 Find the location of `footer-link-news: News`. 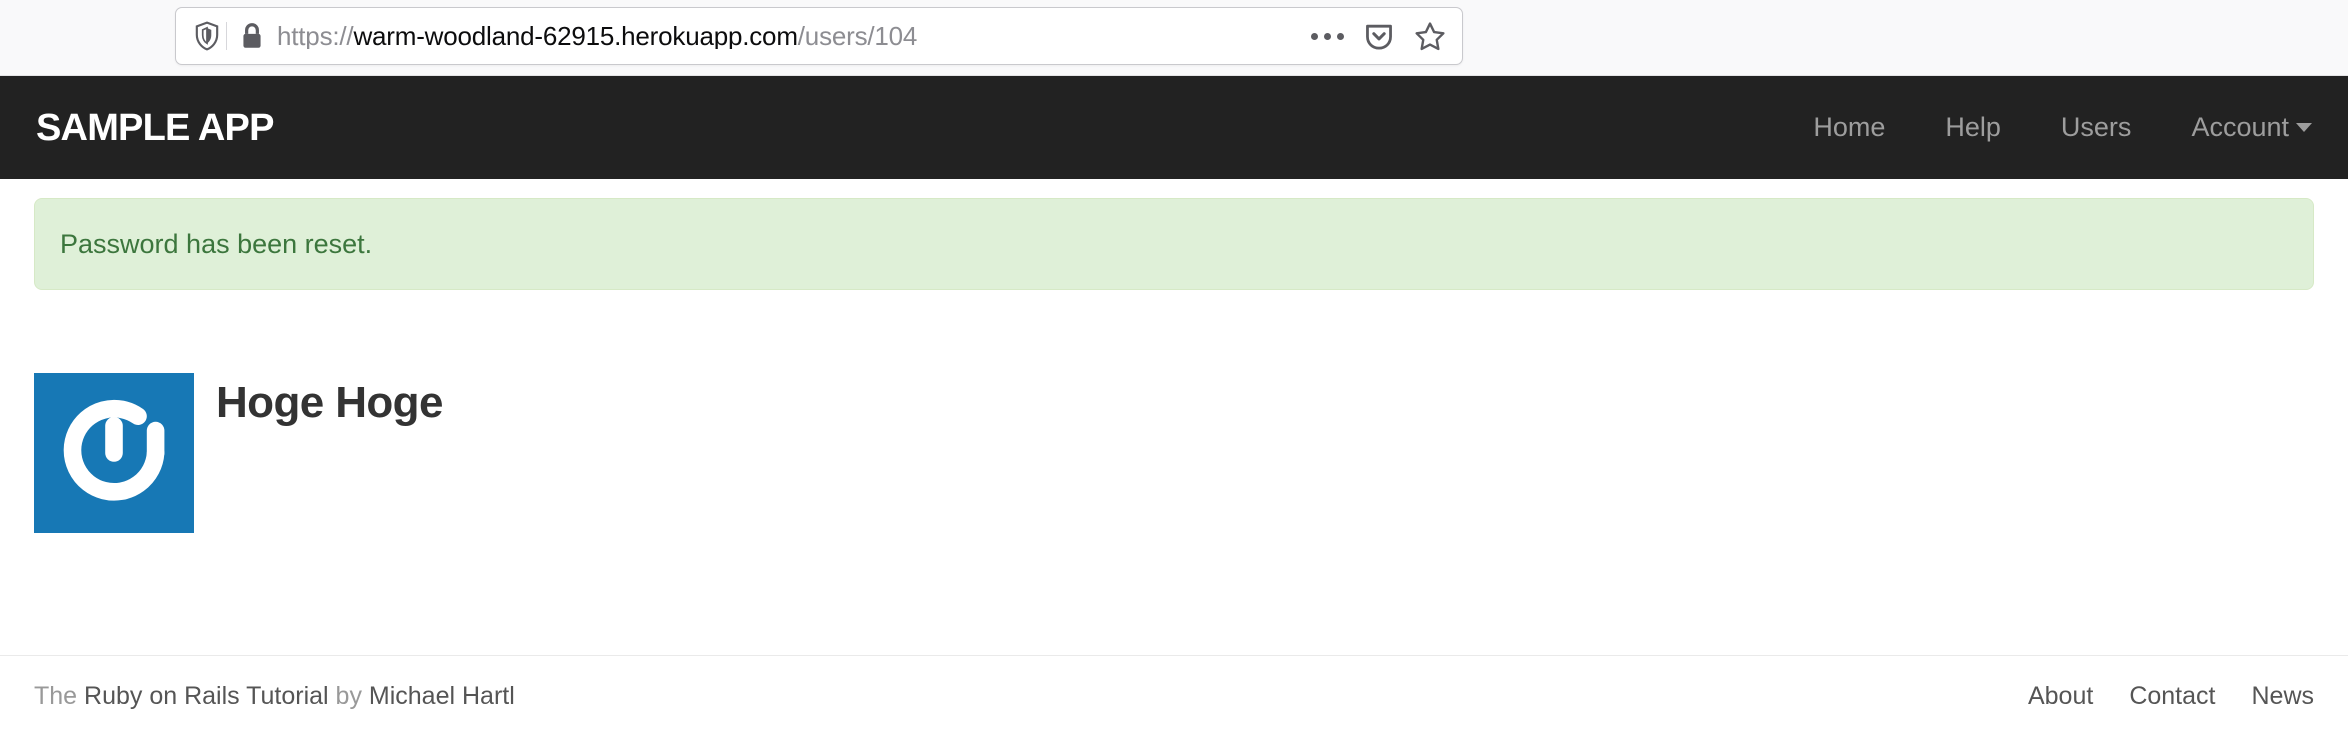

footer-link-news: News is located at coordinates (2264, 696).